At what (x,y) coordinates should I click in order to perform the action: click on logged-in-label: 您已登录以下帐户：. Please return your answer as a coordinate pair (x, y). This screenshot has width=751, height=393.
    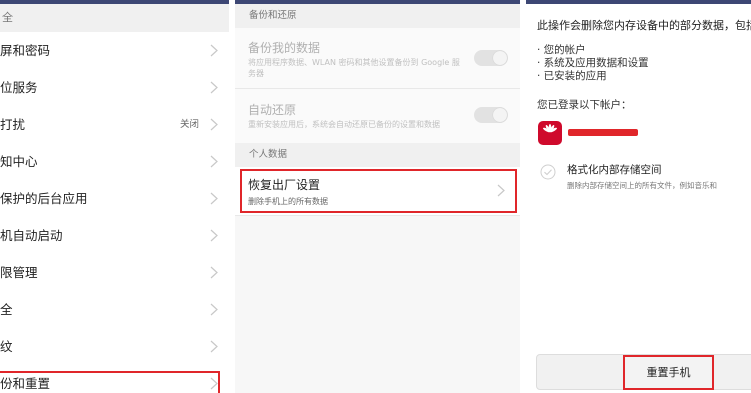
    Looking at the image, I should click on (584, 105).